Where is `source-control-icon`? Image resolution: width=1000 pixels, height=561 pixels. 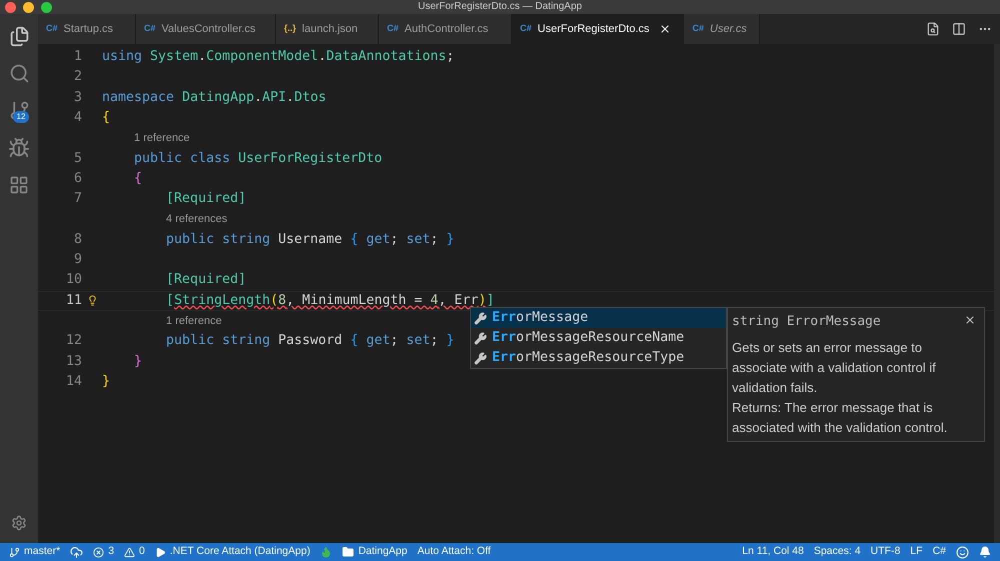 source-control-icon is located at coordinates (19, 110).